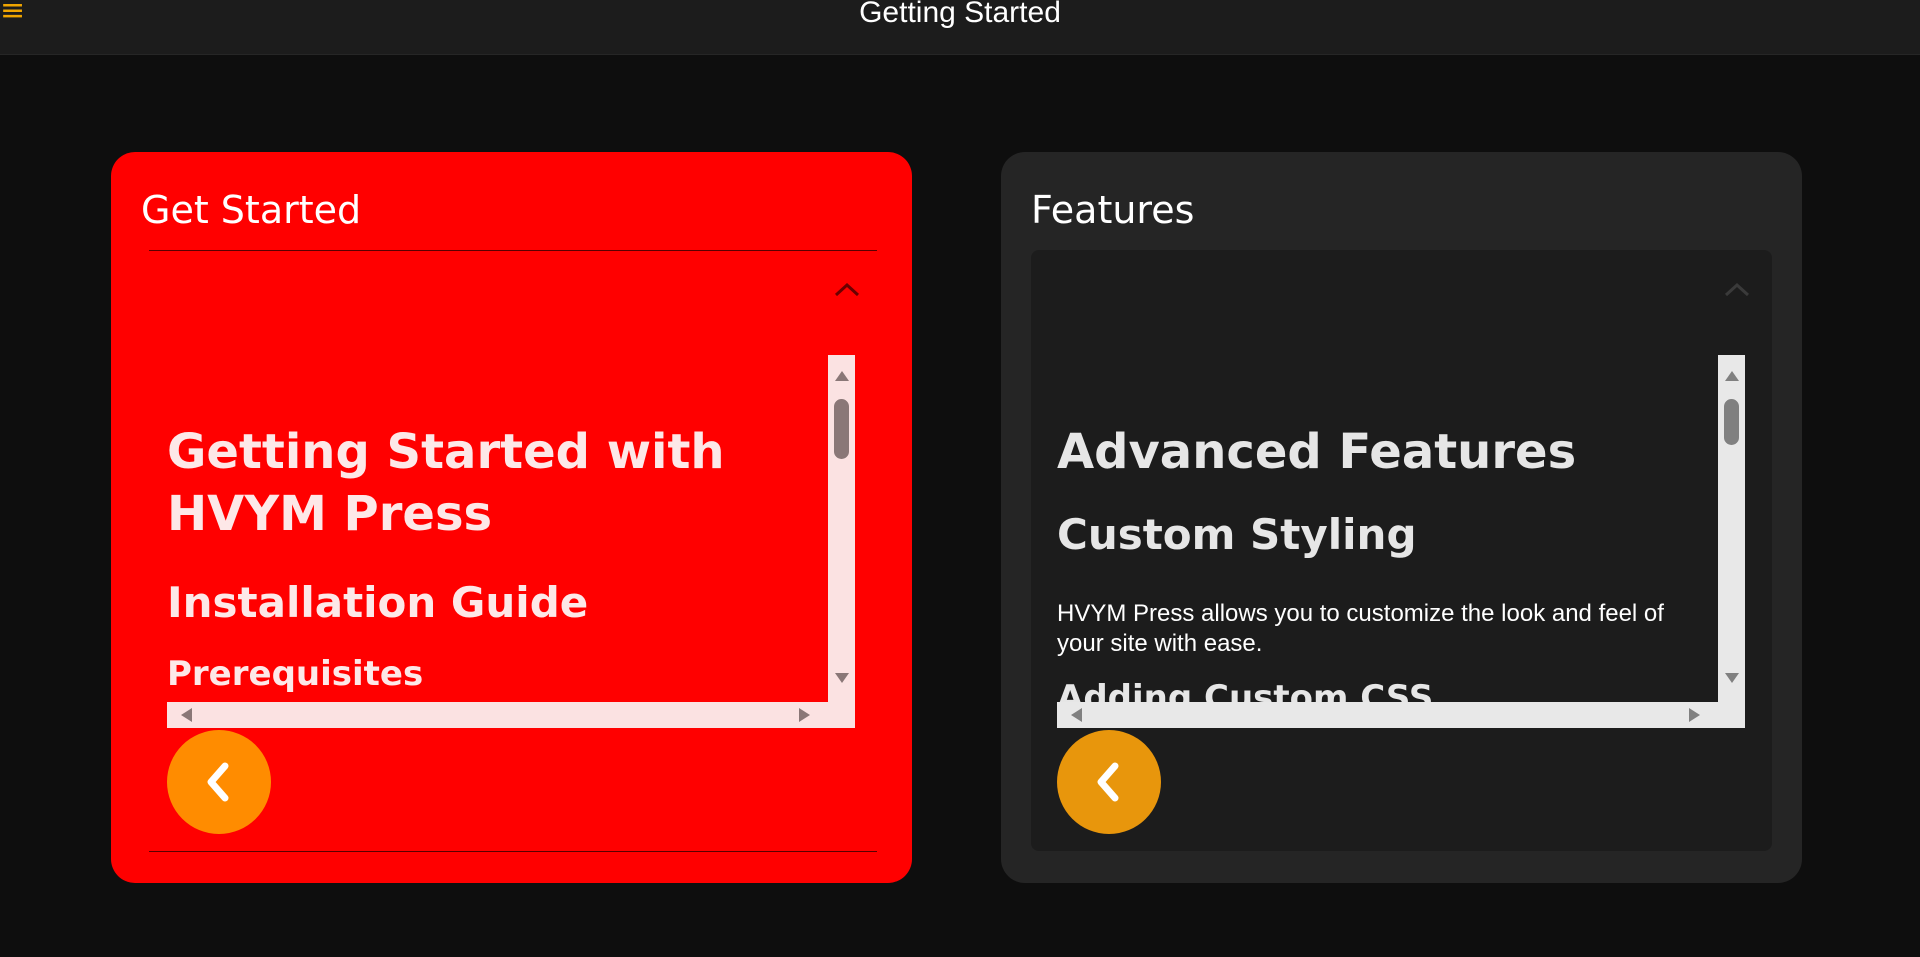 This screenshot has width=1920, height=957. What do you see at coordinates (378, 602) in the screenshot?
I see `doc-heading-2: Installation Guide` at bounding box center [378, 602].